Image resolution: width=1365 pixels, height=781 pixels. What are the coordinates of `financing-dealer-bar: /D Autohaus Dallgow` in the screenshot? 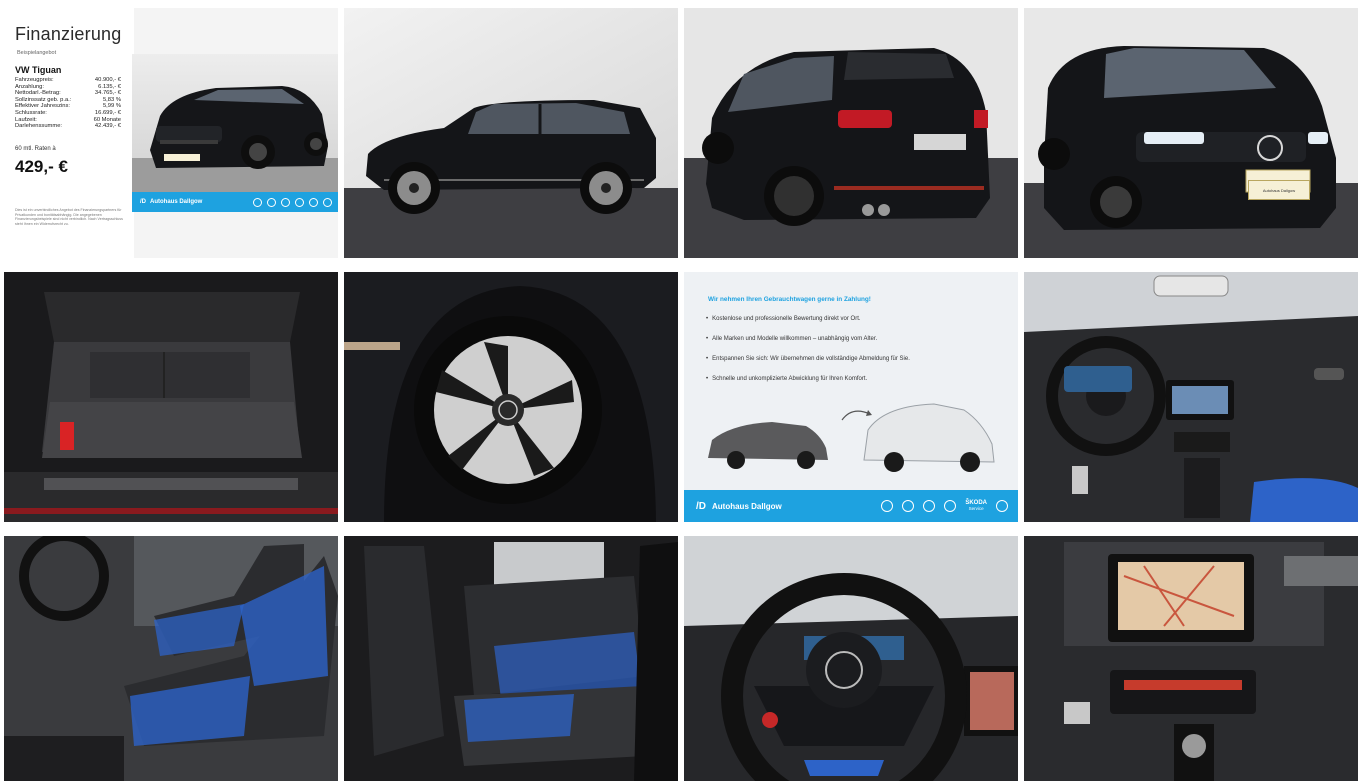 It's located at (235, 202).